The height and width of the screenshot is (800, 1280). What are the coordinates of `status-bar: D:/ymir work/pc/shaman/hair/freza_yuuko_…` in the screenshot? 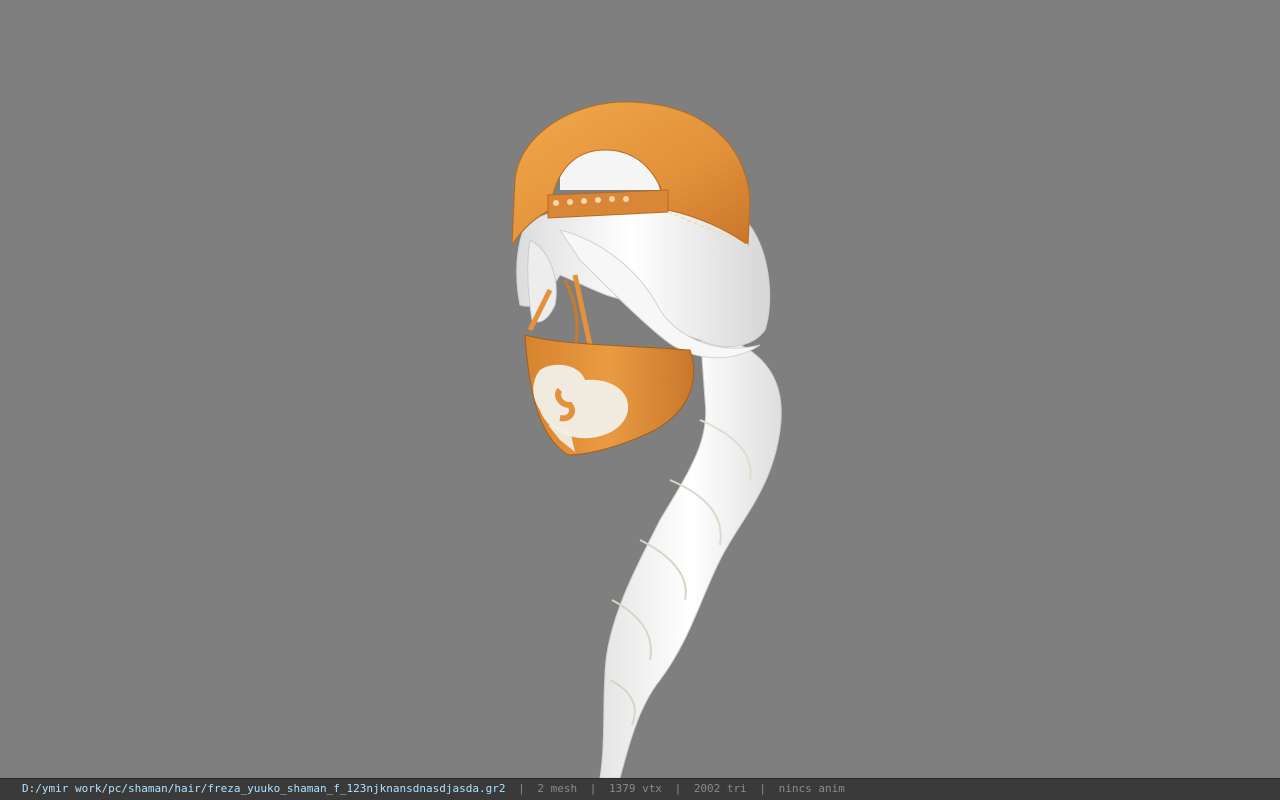 It's located at (640, 789).